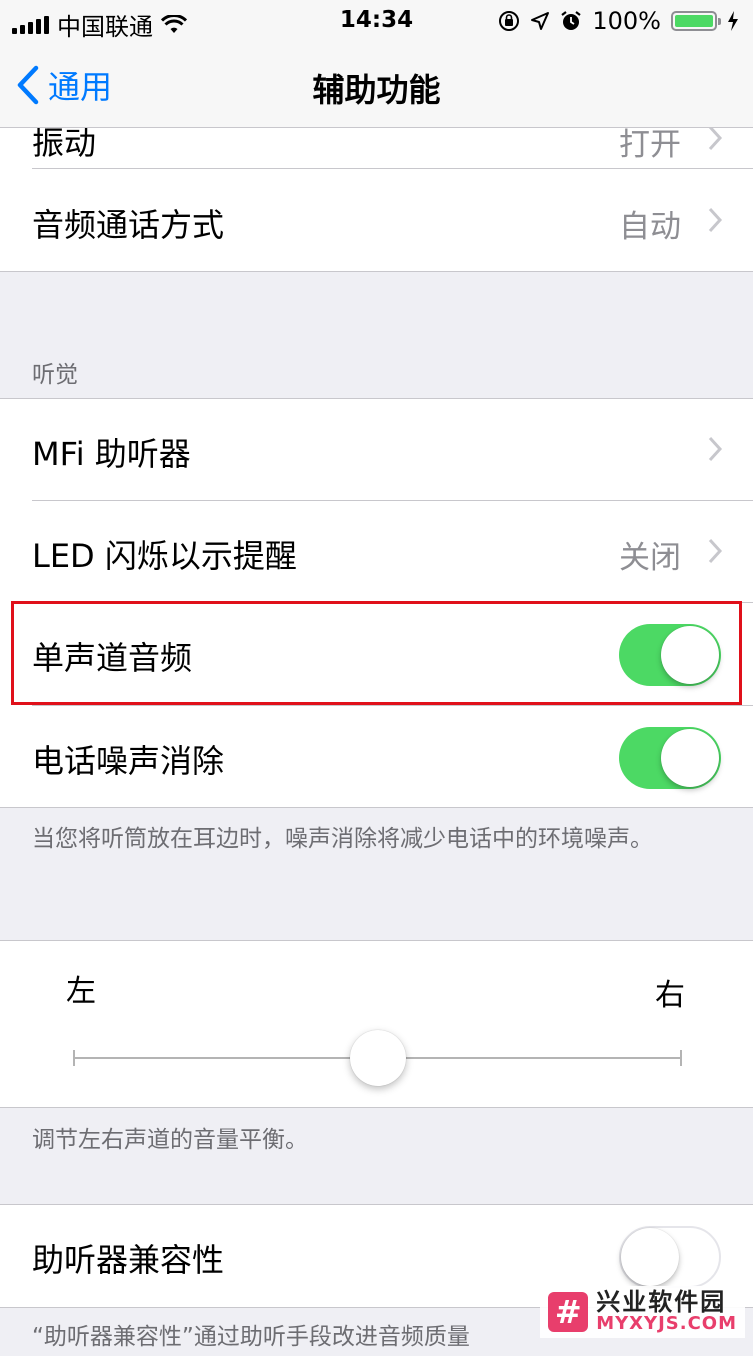 The image size is (753, 1356). Describe the element at coordinates (74, 1058) in the screenshot. I see `slider-left-tick` at that location.